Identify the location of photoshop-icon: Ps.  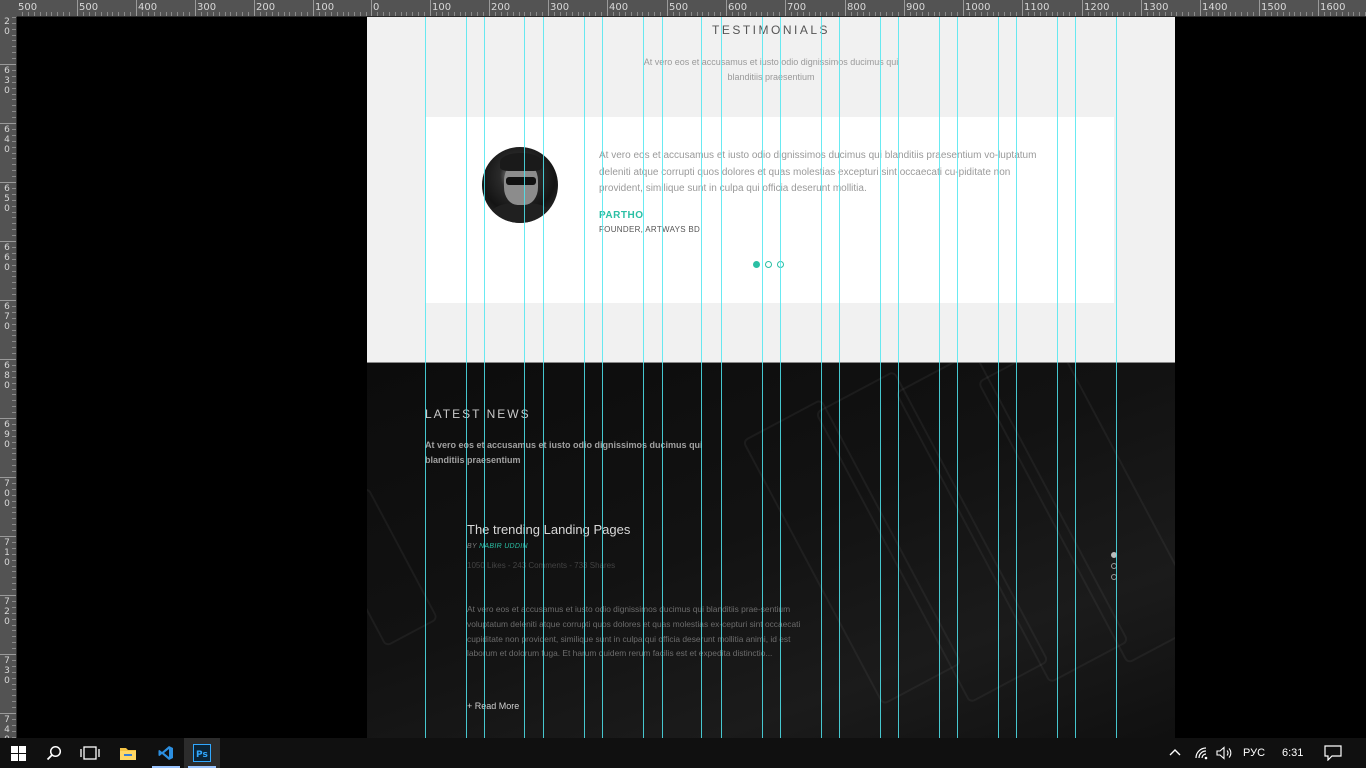
(202, 753).